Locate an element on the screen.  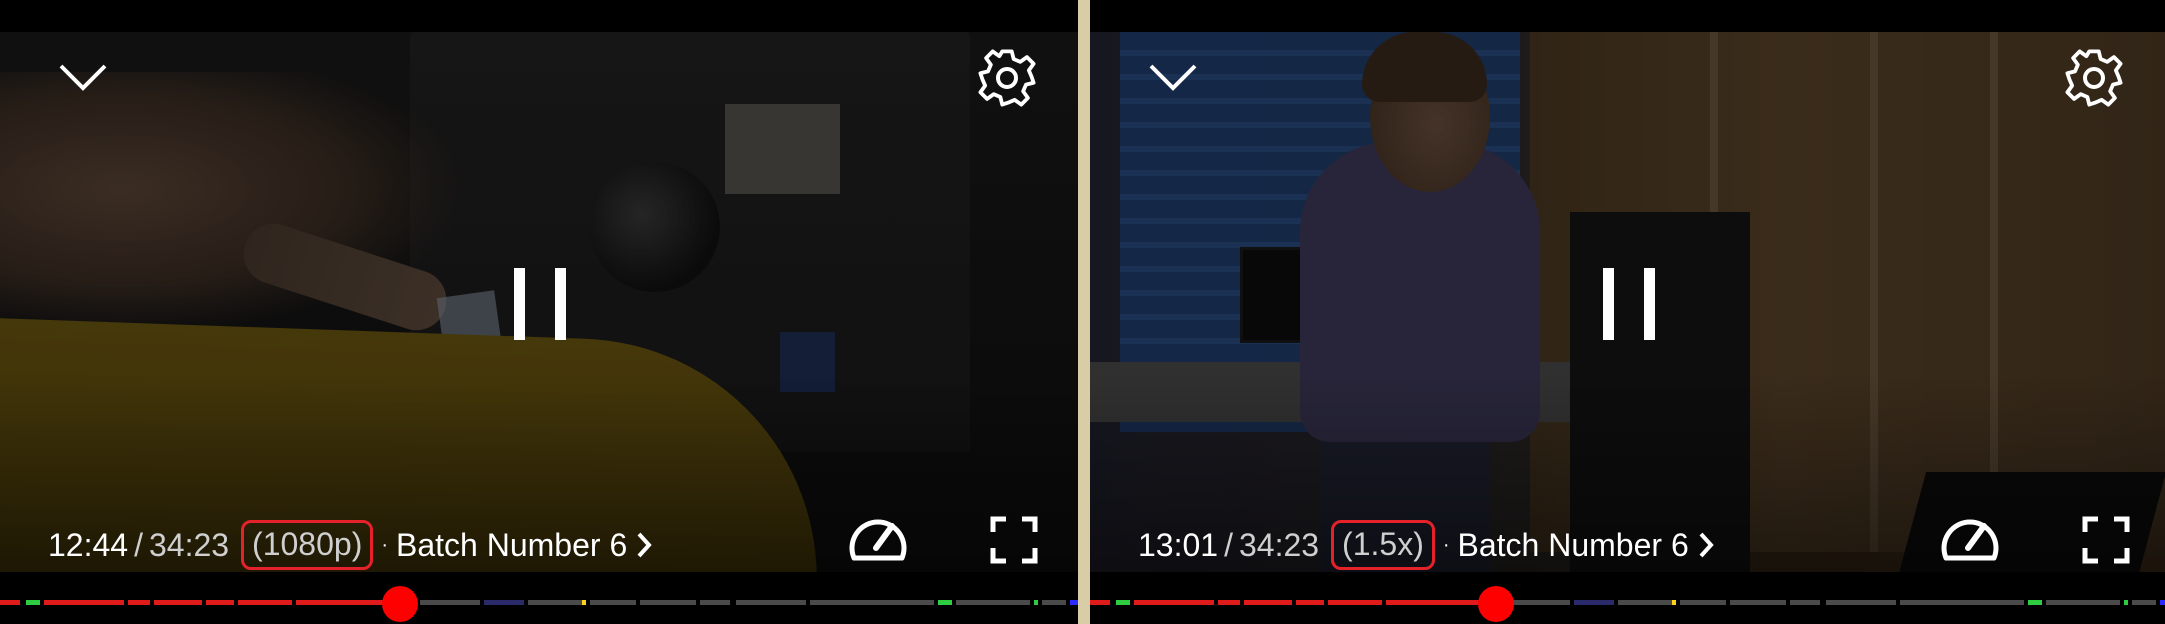
speed-tag: (1.5x) is located at coordinates (1383, 545).